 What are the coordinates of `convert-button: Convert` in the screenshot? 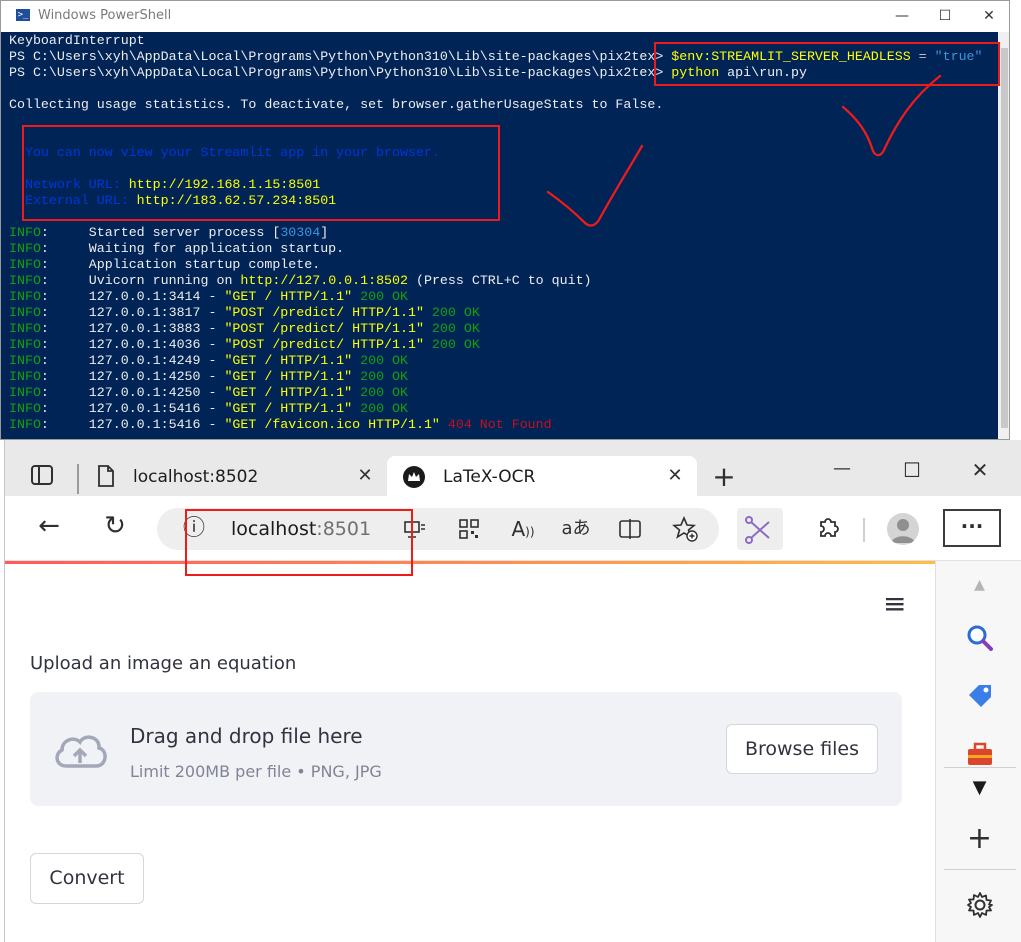 It's located at (87, 878).